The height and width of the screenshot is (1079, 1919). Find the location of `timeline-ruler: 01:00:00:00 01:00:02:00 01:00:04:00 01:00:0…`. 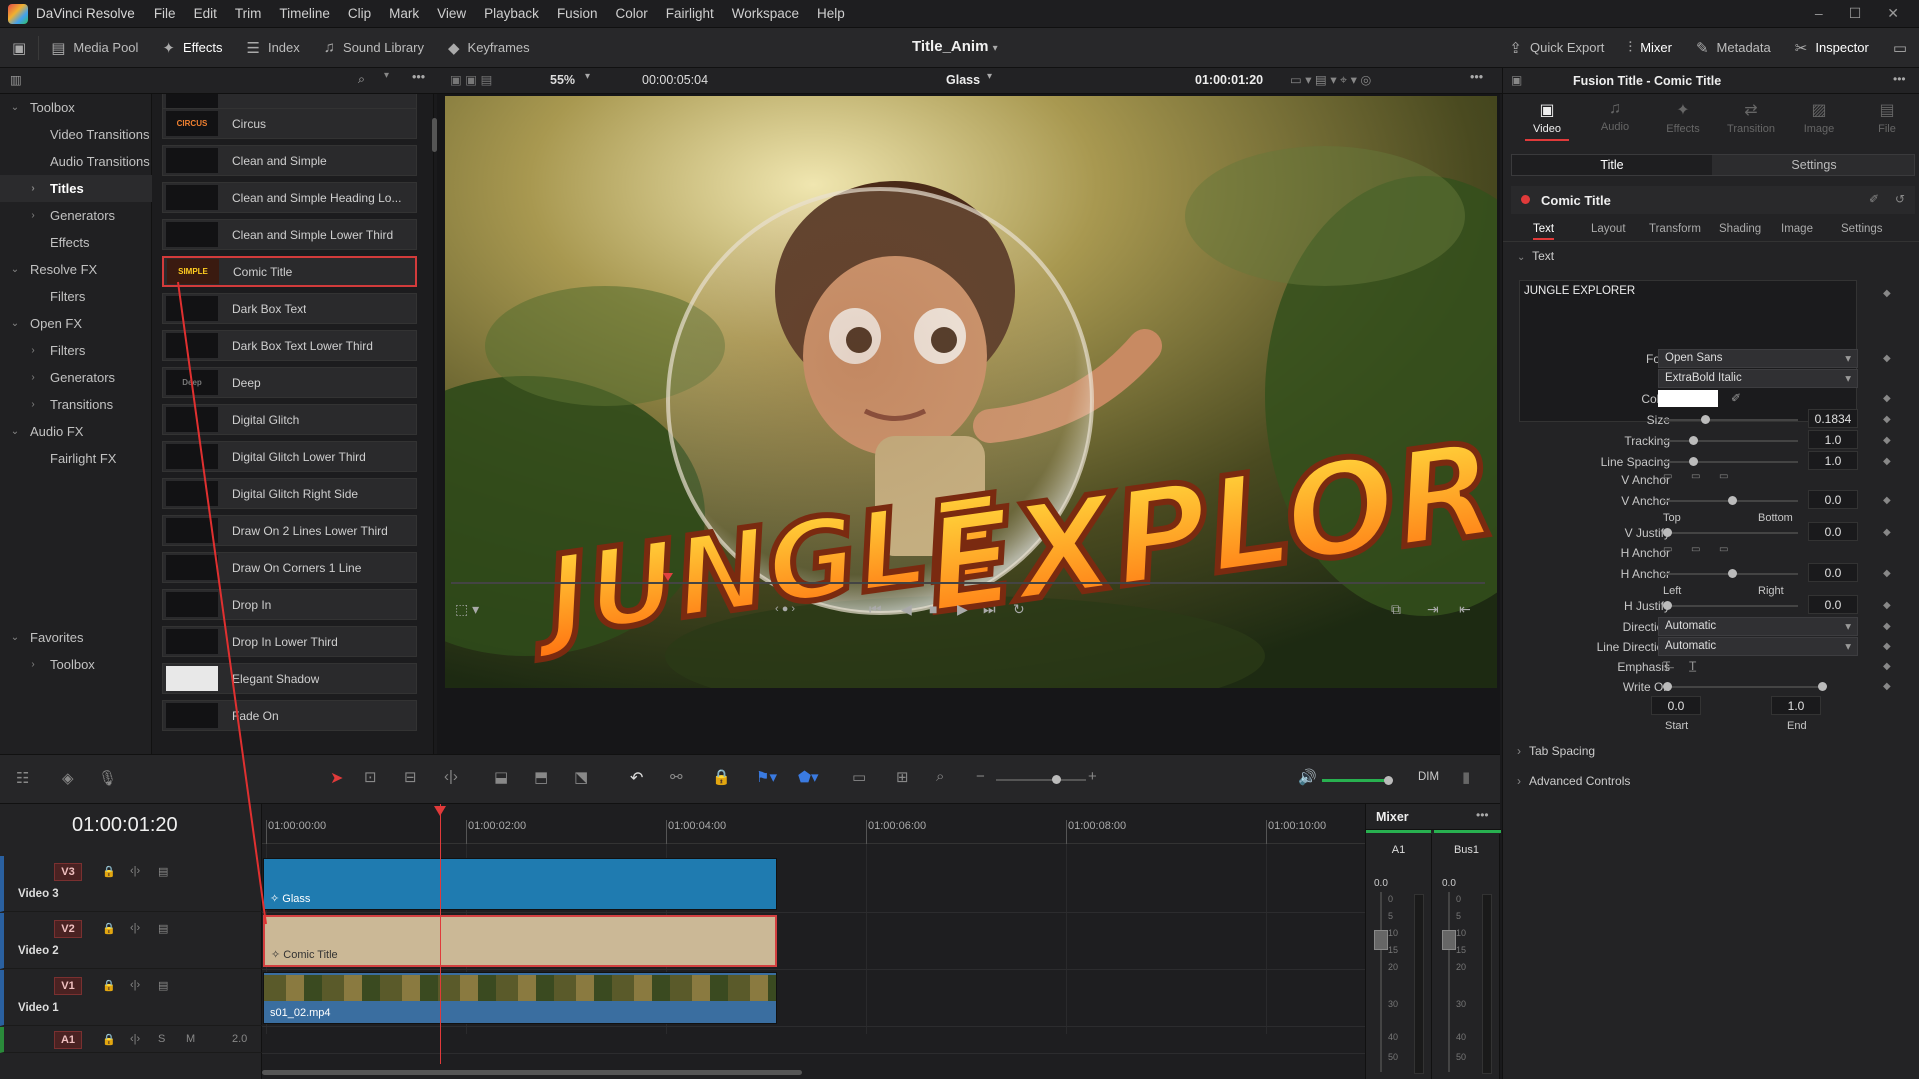

timeline-ruler: 01:00:00:00 01:00:02:00 01:00:04:00 01:00:0… is located at coordinates (813, 824).